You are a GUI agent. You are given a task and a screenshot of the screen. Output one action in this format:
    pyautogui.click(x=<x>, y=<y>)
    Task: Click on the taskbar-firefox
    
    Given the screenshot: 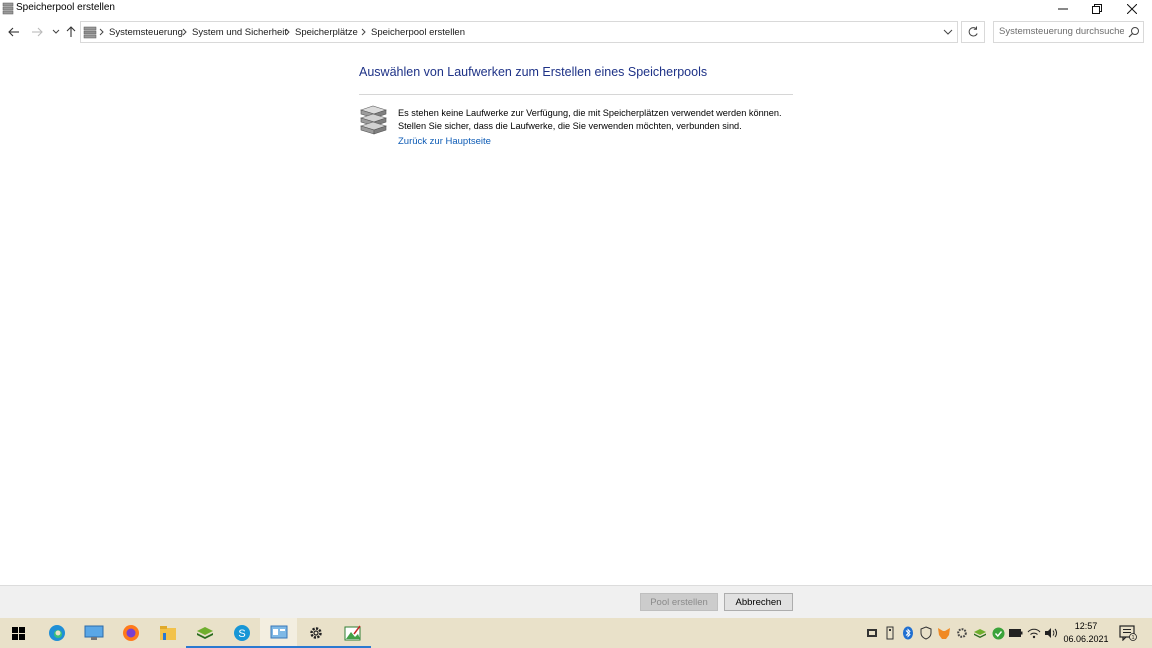 What is the action you would take?
    pyautogui.click(x=130, y=633)
    